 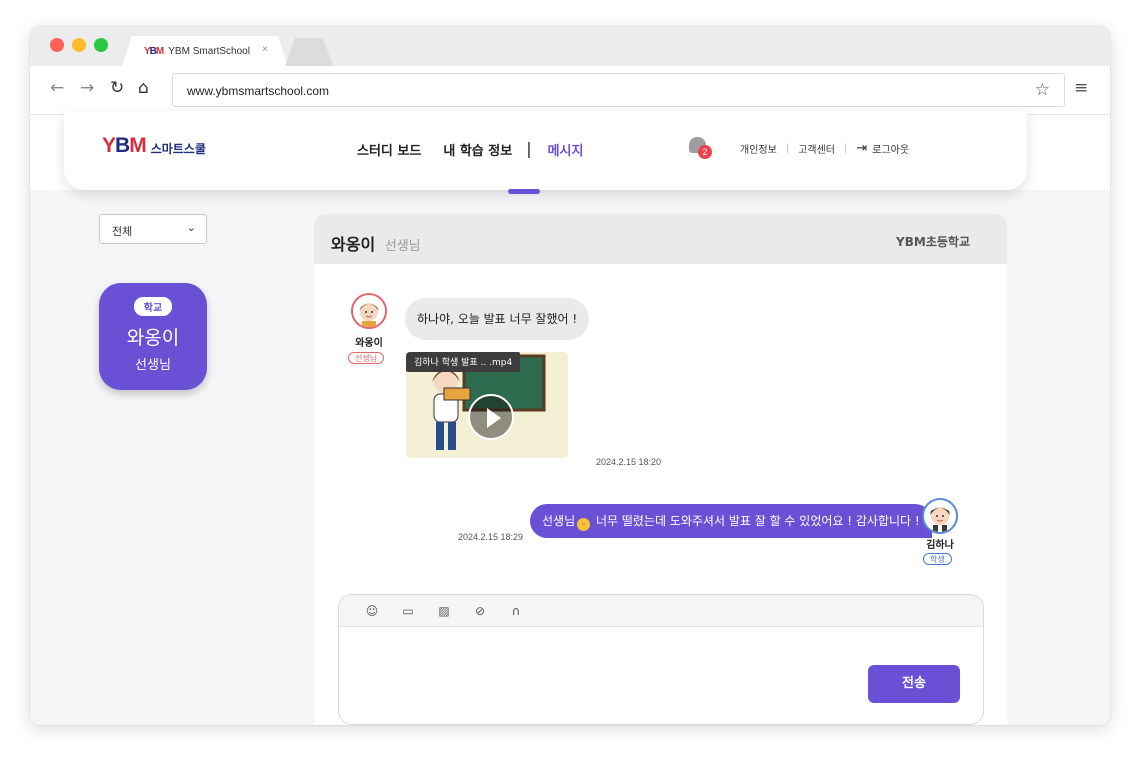 What do you see at coordinates (480, 611) in the screenshot?
I see `attach-icon: ⊘` at bounding box center [480, 611].